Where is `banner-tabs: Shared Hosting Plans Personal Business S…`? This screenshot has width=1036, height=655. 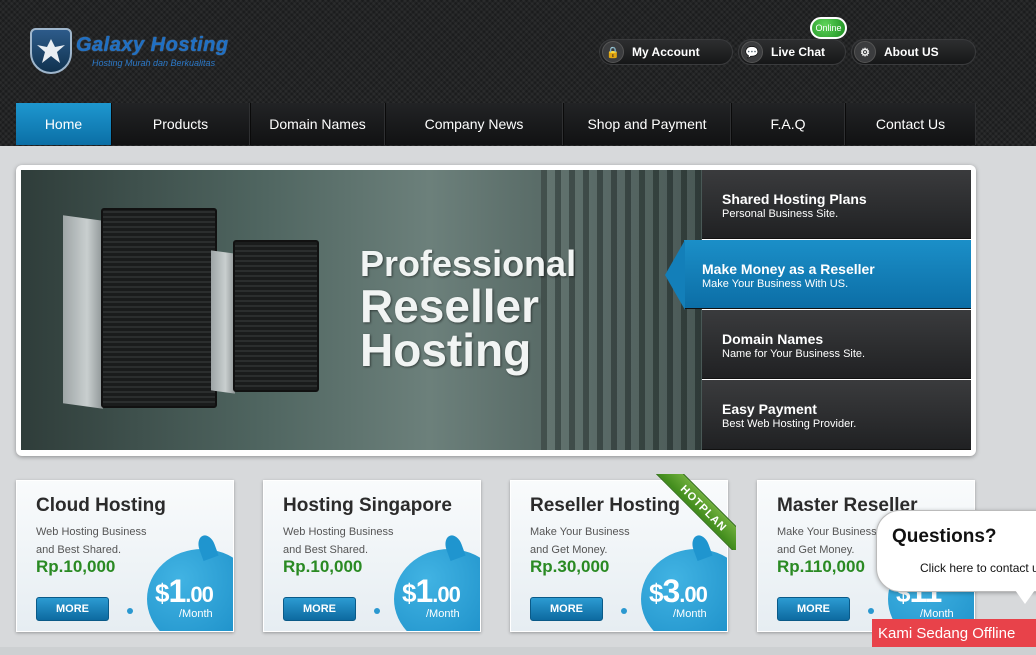
banner-tabs: Shared Hosting Plans Personal Business S… is located at coordinates (818, 310).